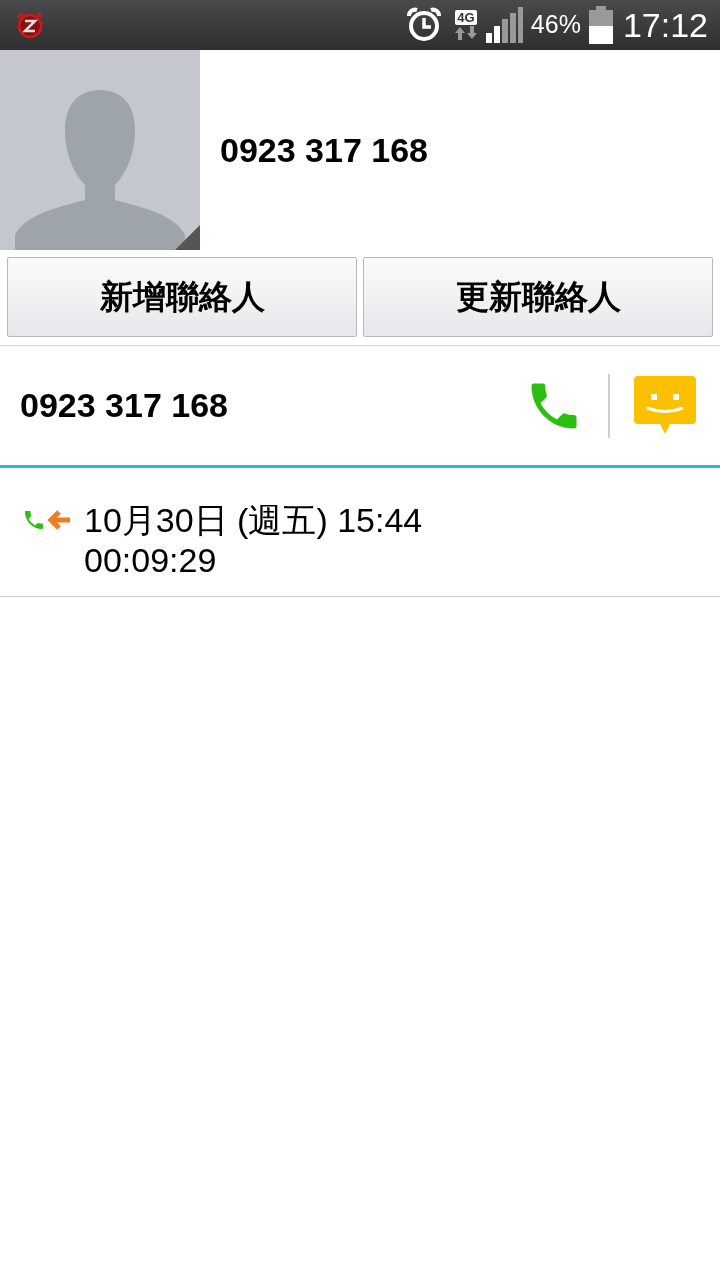 This screenshot has width=720, height=1280. Describe the element at coordinates (253, 520) in the screenshot. I see `call-date: 10月30日 (週五) 15:44` at that location.